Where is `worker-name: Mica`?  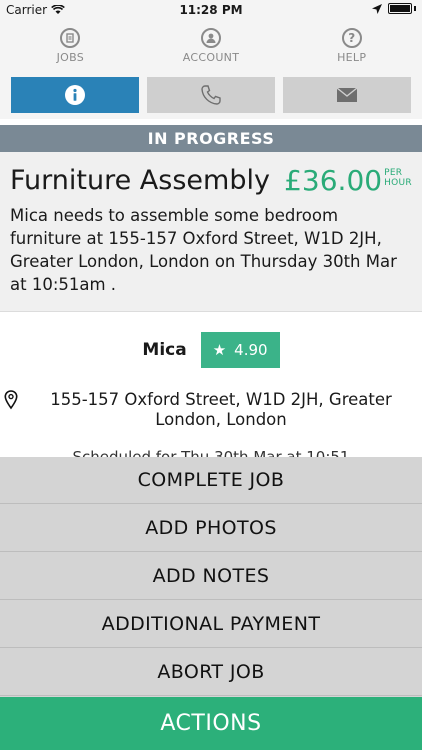 worker-name: Mica is located at coordinates (164, 350).